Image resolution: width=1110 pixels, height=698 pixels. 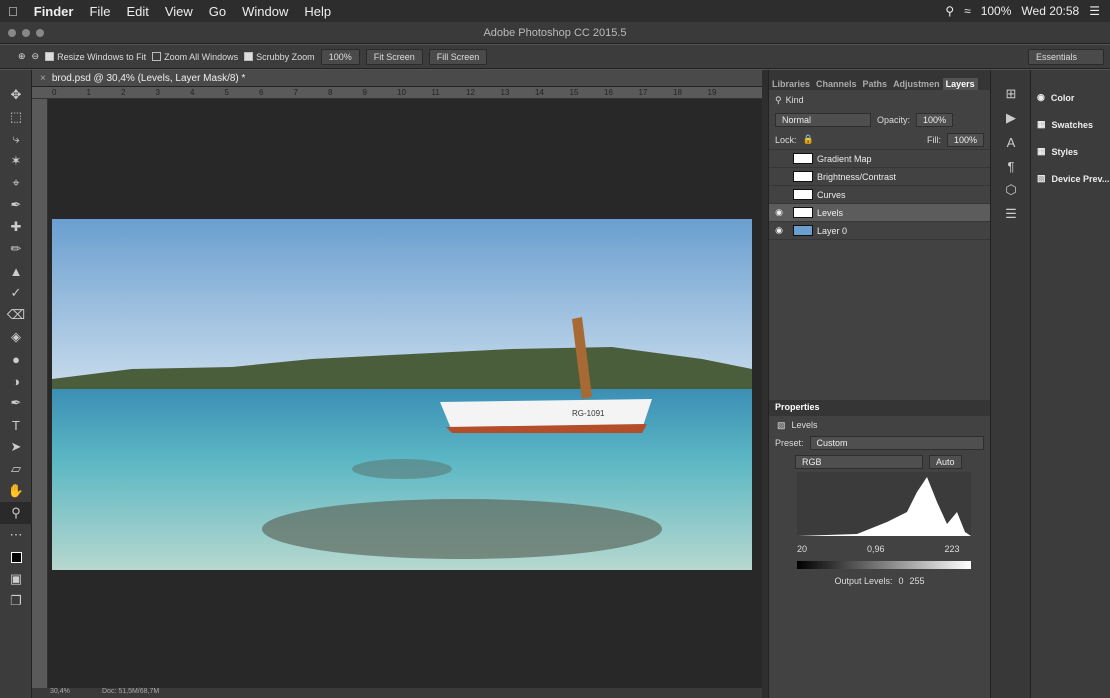 What do you see at coordinates (16, 293) in the screenshot?
I see `history-brush-tool-icon: ✓` at bounding box center [16, 293].